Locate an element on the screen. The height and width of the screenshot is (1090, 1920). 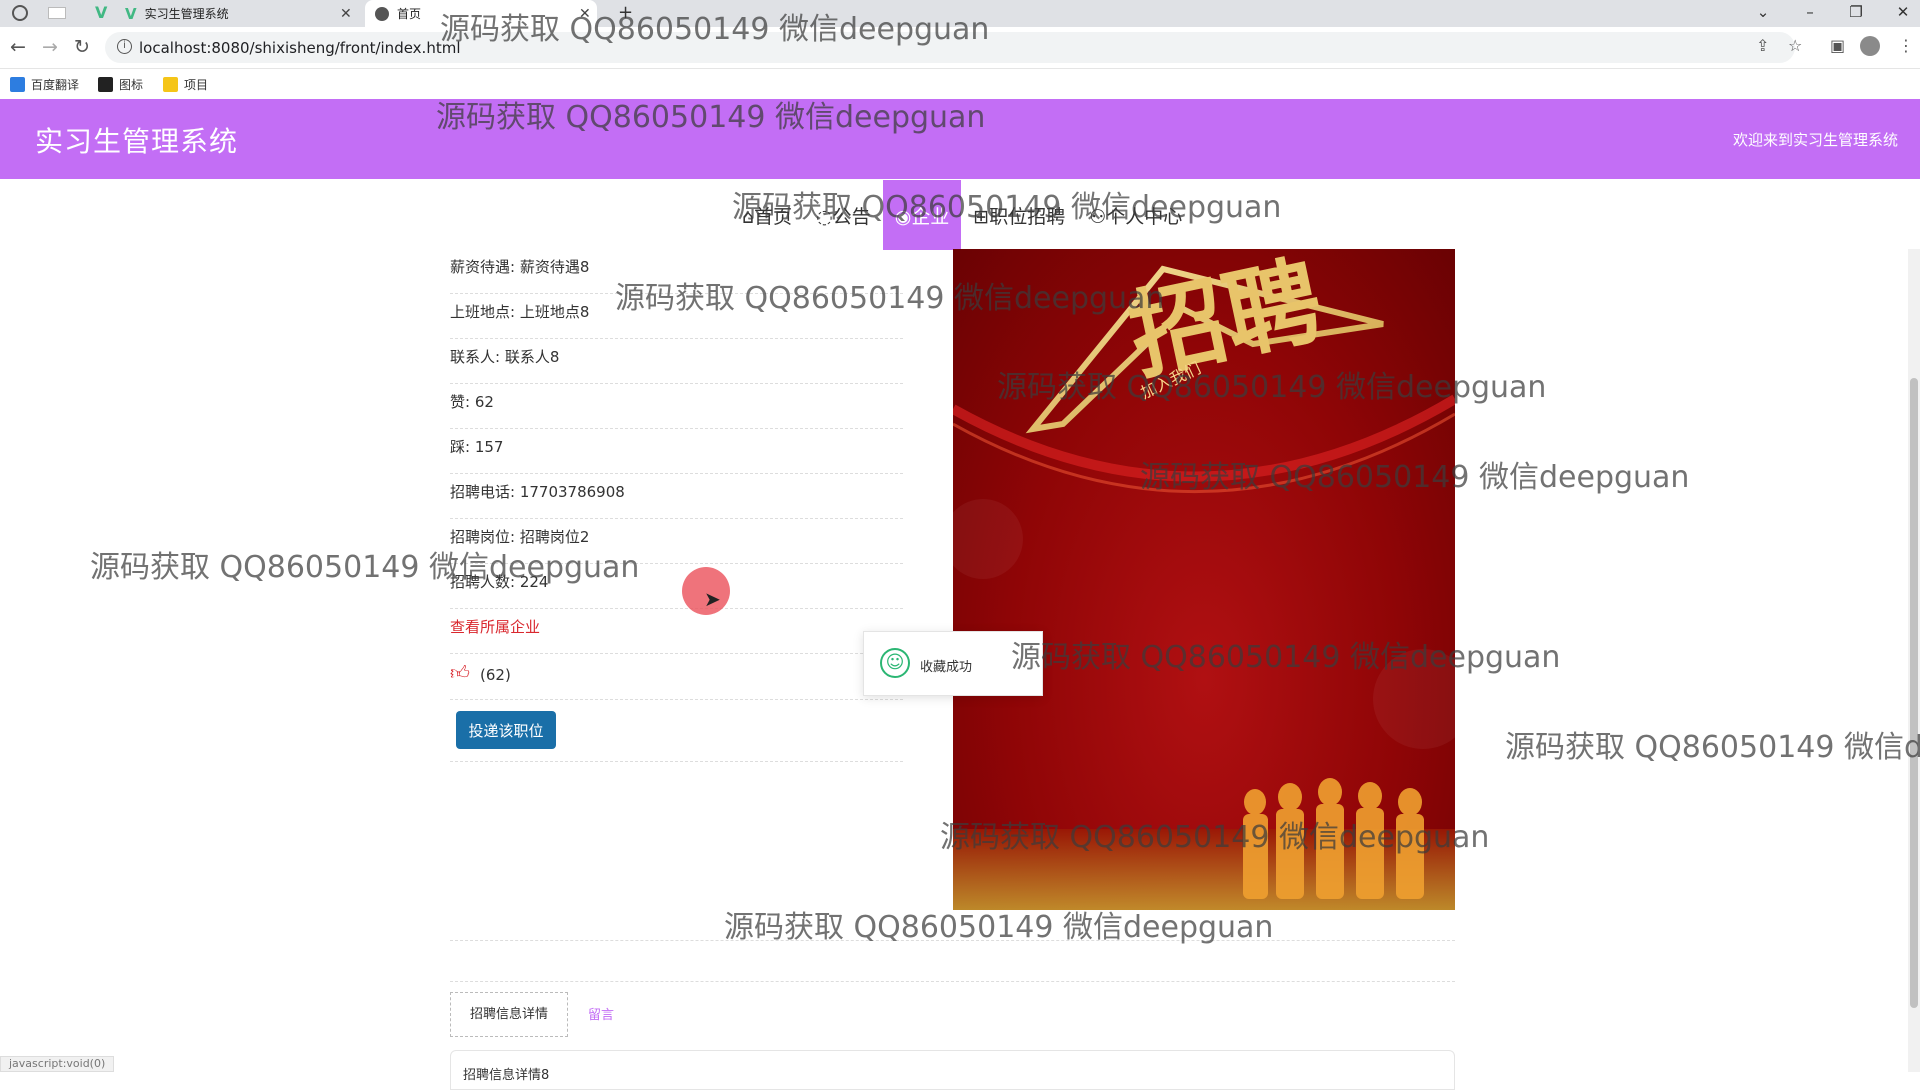
detail-content: 招聘信息详情8 is located at coordinates (952, 1070).